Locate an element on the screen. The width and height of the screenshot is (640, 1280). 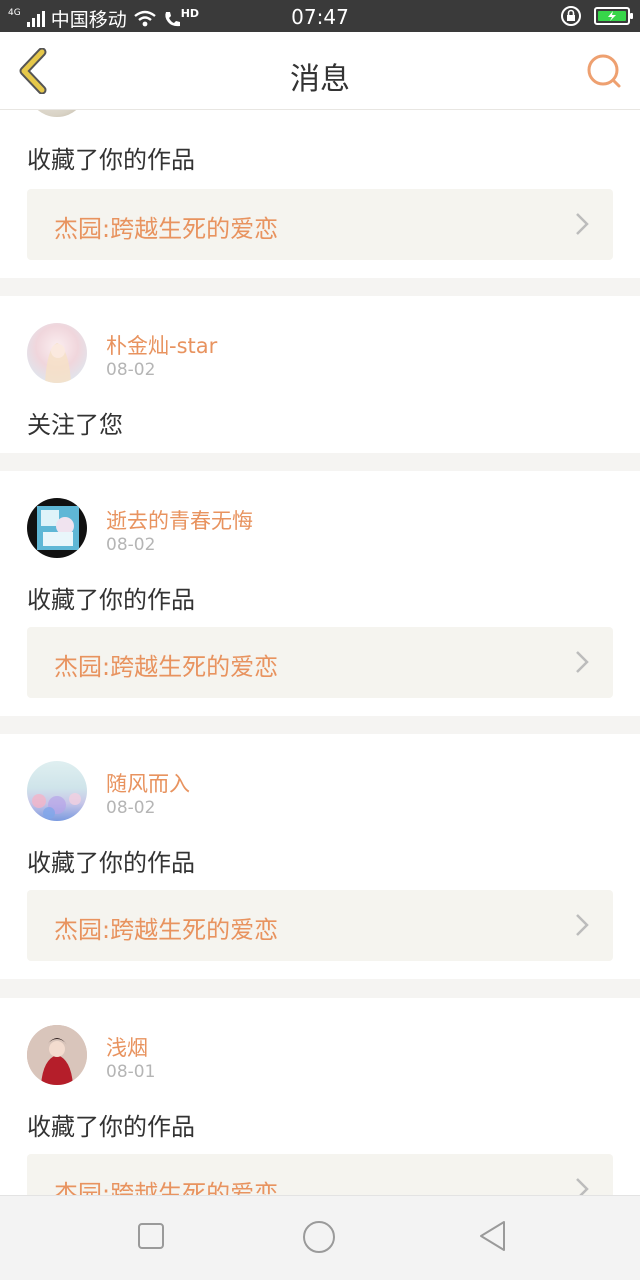
app-header: 消息 is located at coordinates (320, 71).